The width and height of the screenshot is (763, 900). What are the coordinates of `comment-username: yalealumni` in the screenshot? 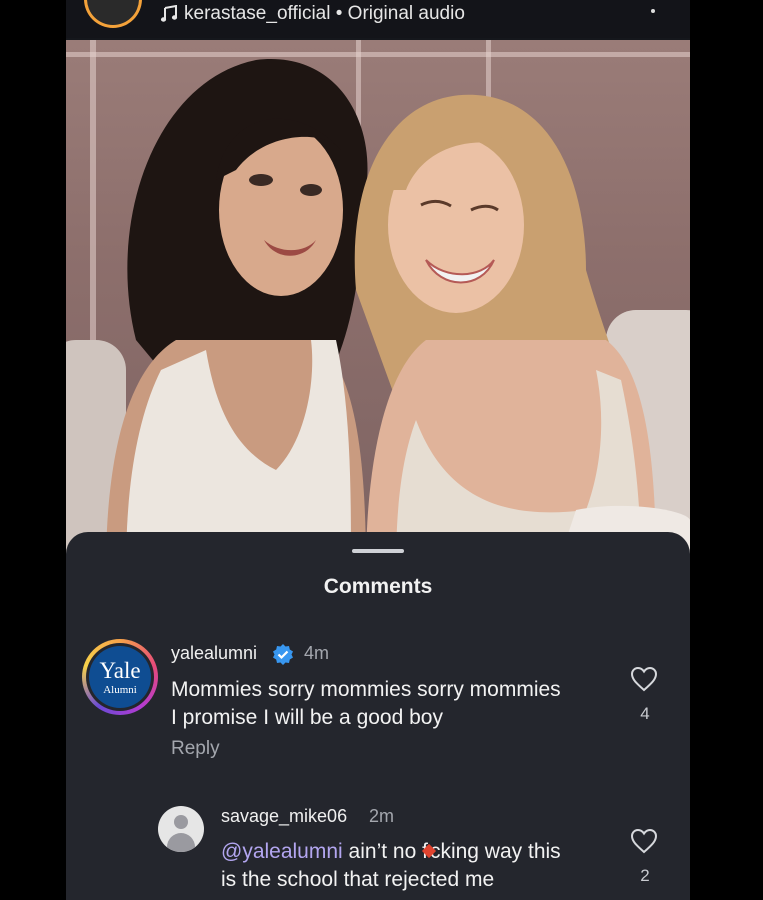 It's located at (214, 653).